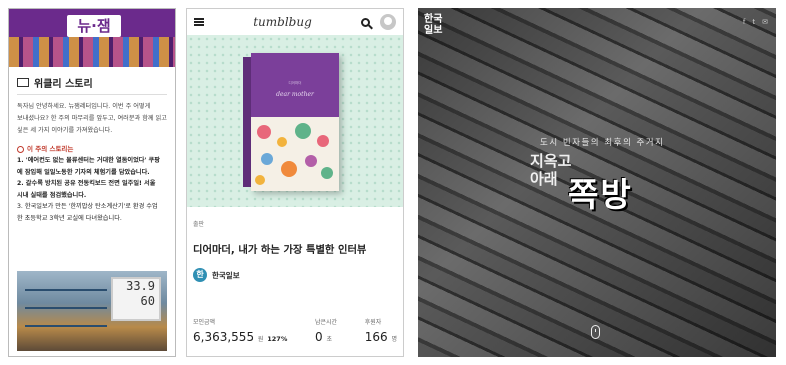 Image resolution: width=786 pixels, height=365 pixels. Describe the element at coordinates (92, 173) in the screenshot. I see `story-line: 에 잠입해 일일노동한 기자의 체험기를 담았습니다.` at that location.